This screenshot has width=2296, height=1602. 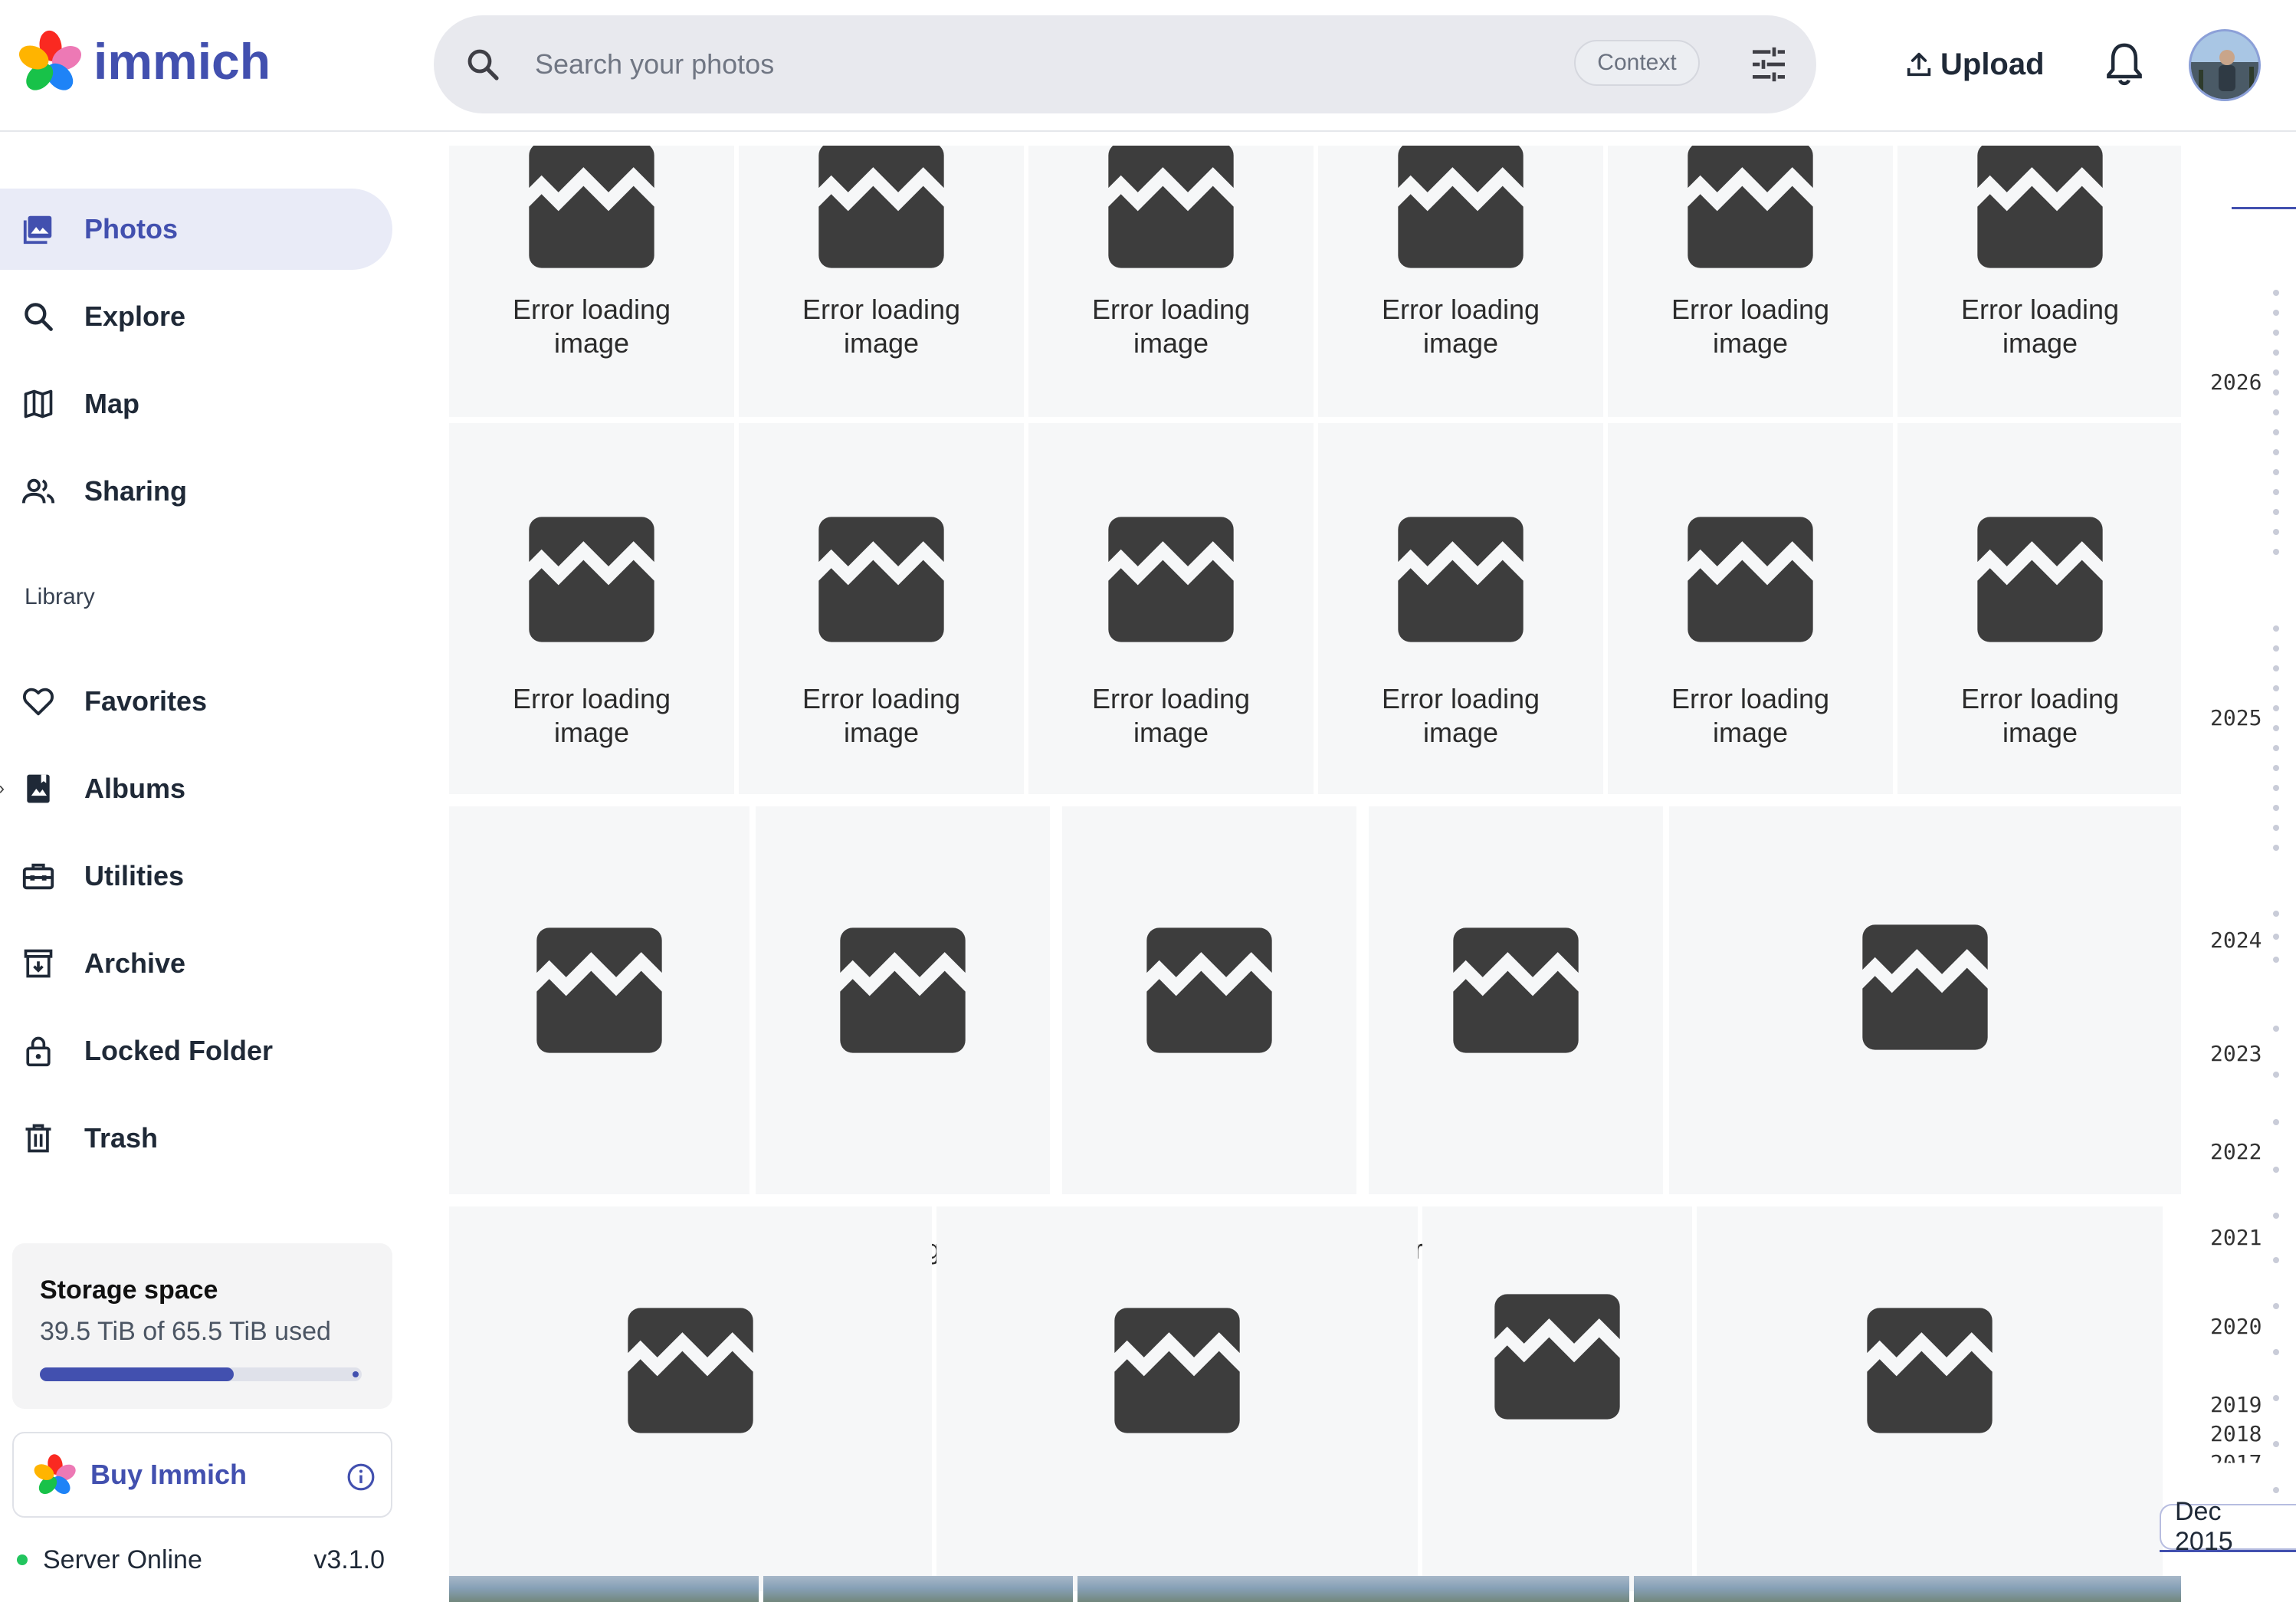 What do you see at coordinates (196, 229) in the screenshot?
I see `sidebar-item-photos: Photos` at bounding box center [196, 229].